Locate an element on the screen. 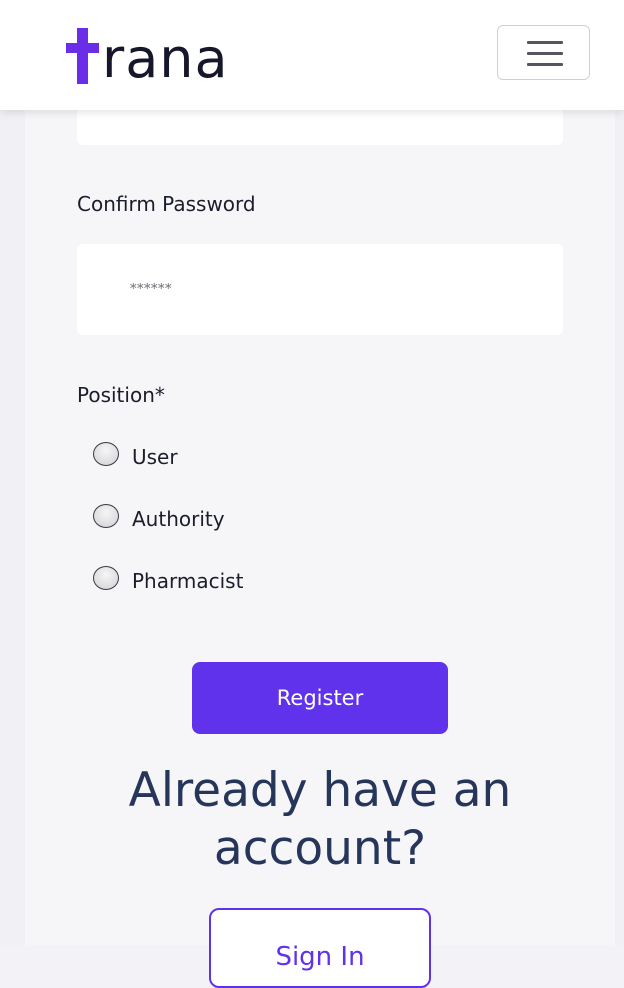  position-option-user: User is located at coordinates (135, 455).